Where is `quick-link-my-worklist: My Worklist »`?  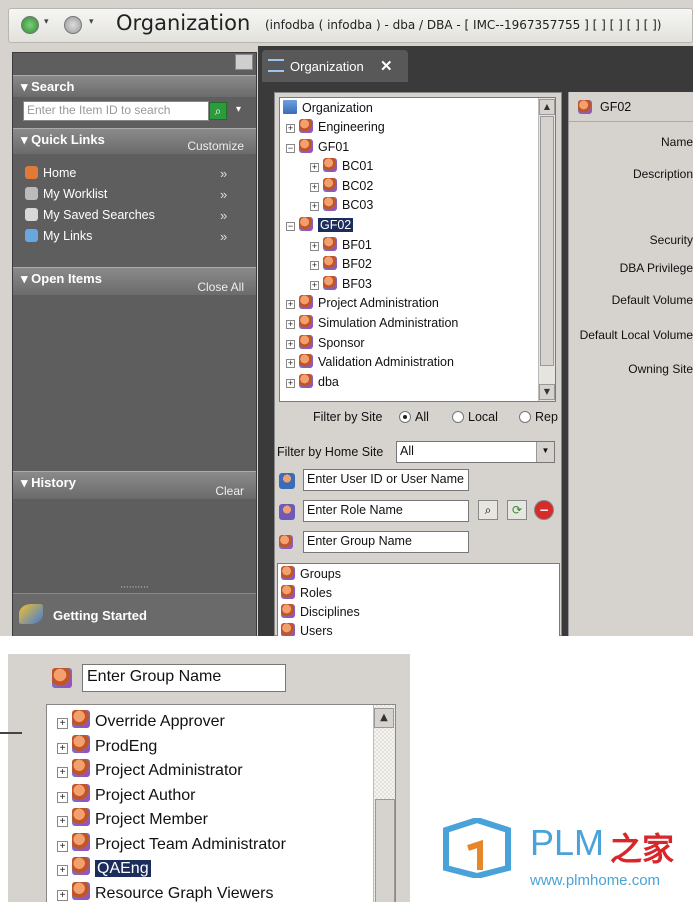
quick-link-my-worklist: My Worklist » is located at coordinates (126, 194).